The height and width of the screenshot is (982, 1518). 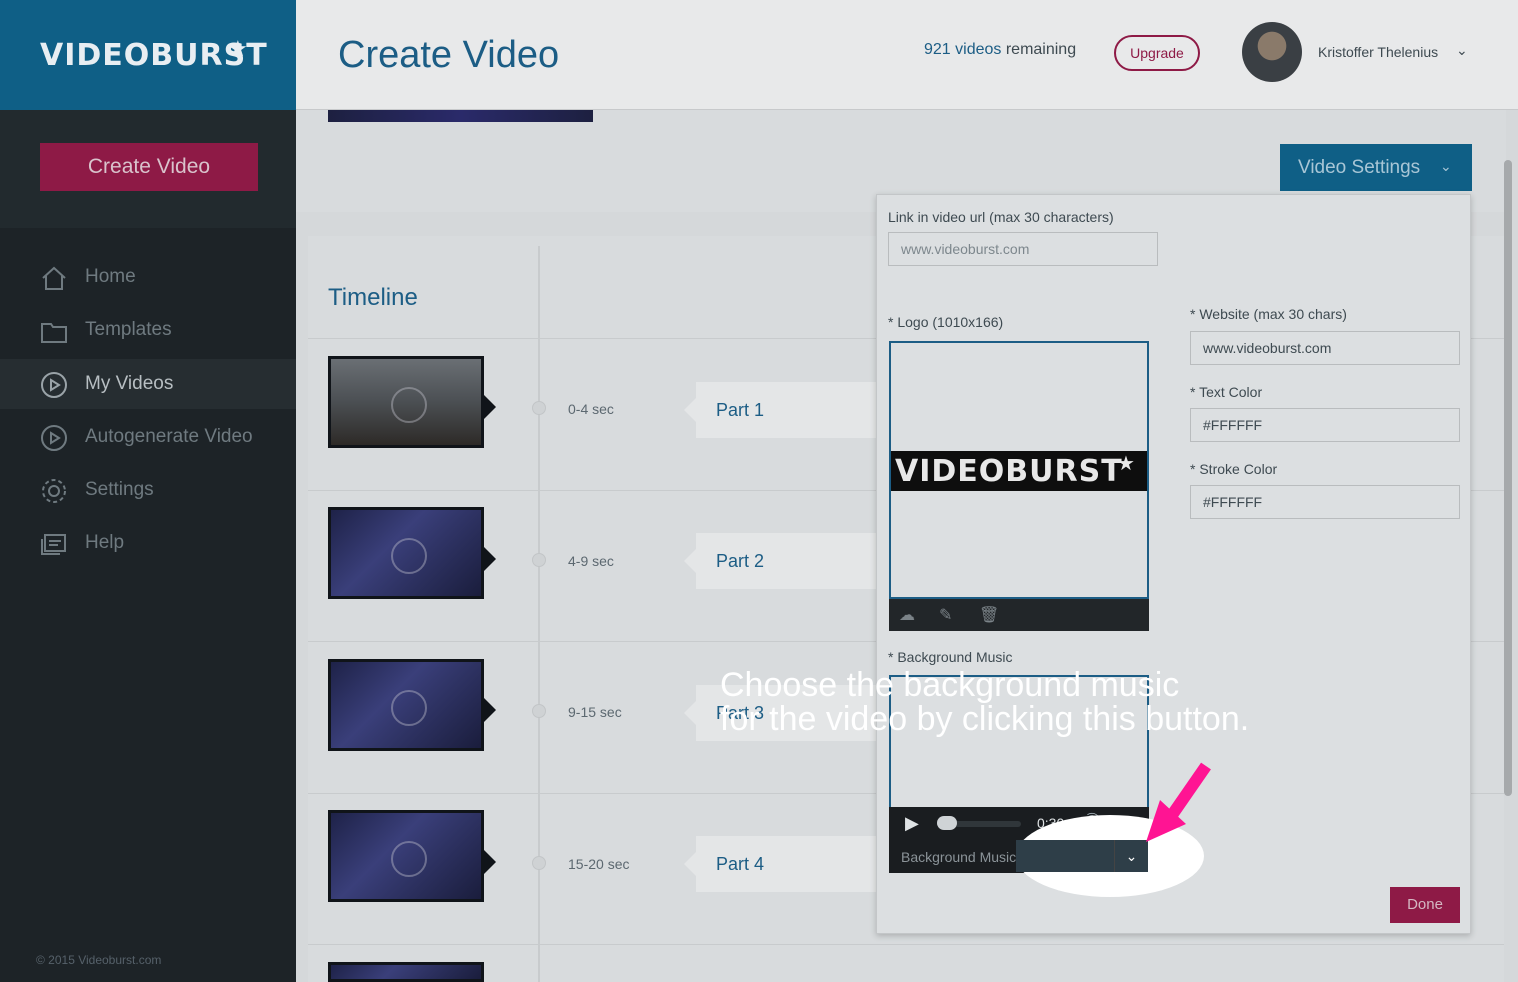 I want to click on logo-toolbar: ☁ ✎ 🗑, so click(x=1019, y=615).